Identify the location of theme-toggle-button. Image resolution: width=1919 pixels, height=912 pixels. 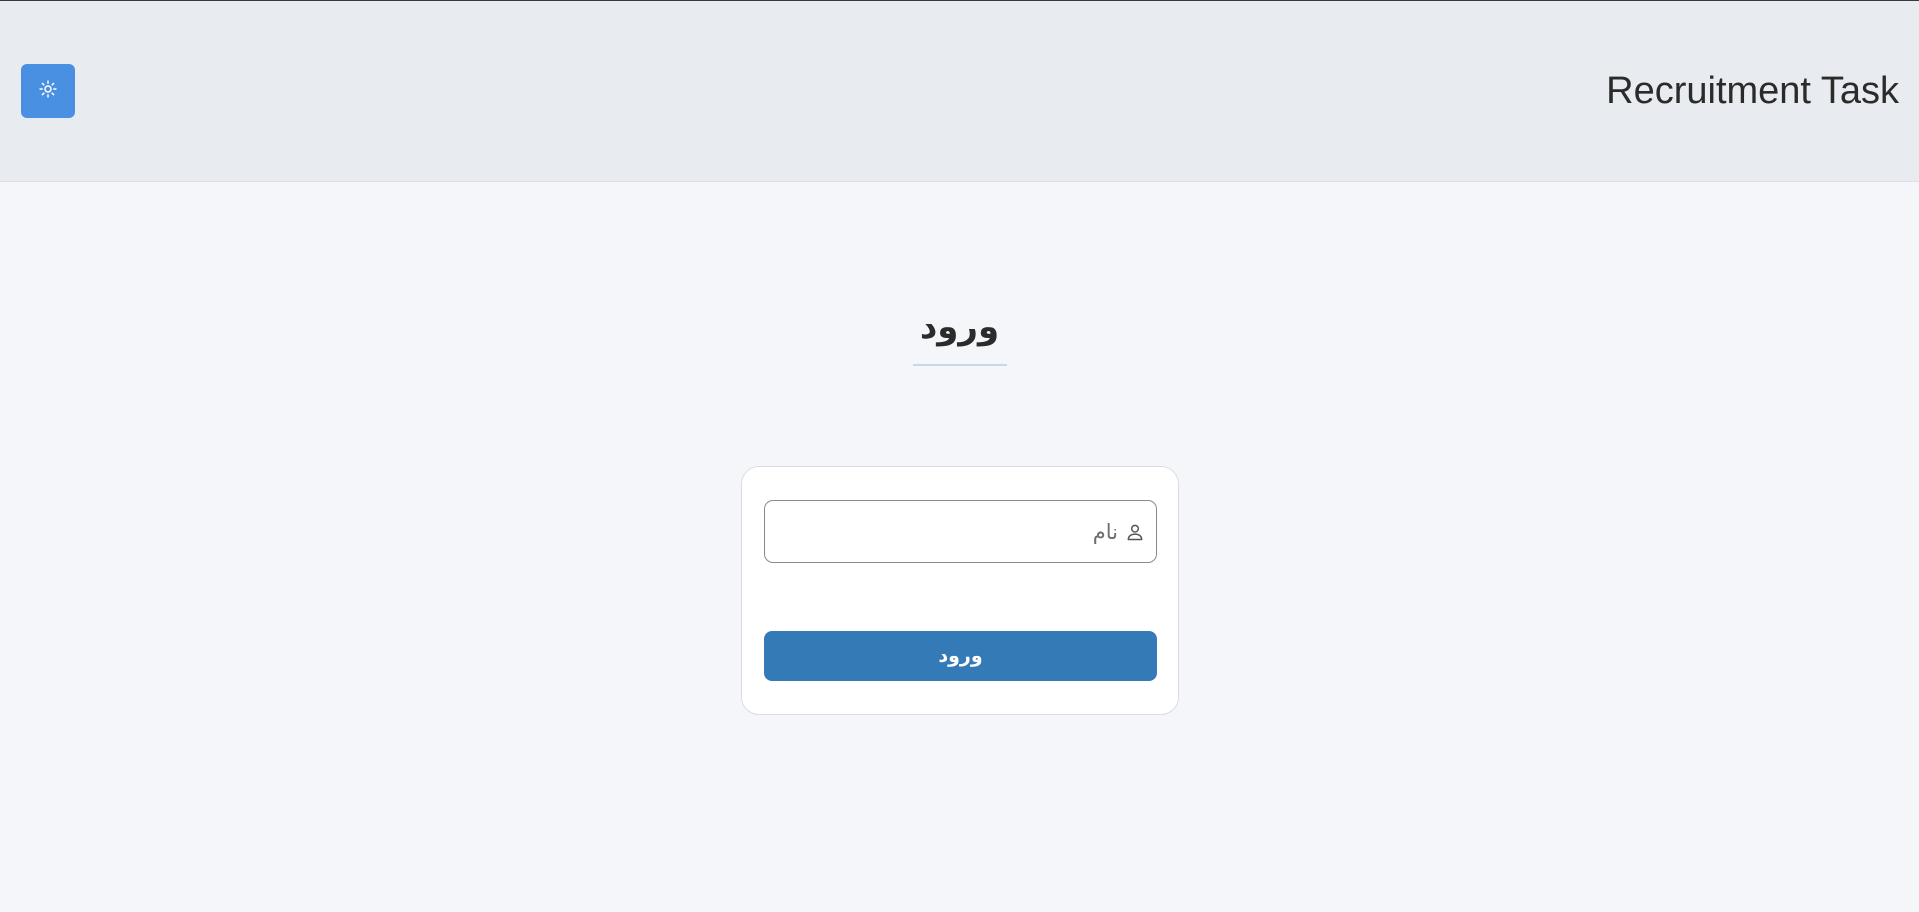
(48, 91).